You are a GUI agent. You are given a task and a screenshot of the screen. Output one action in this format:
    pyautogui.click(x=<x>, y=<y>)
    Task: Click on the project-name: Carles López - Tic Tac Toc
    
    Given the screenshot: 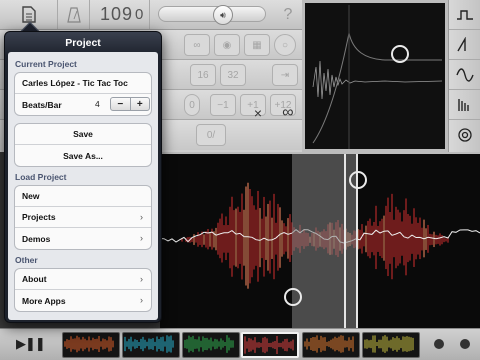 What is the action you would take?
    pyautogui.click(x=75, y=83)
    